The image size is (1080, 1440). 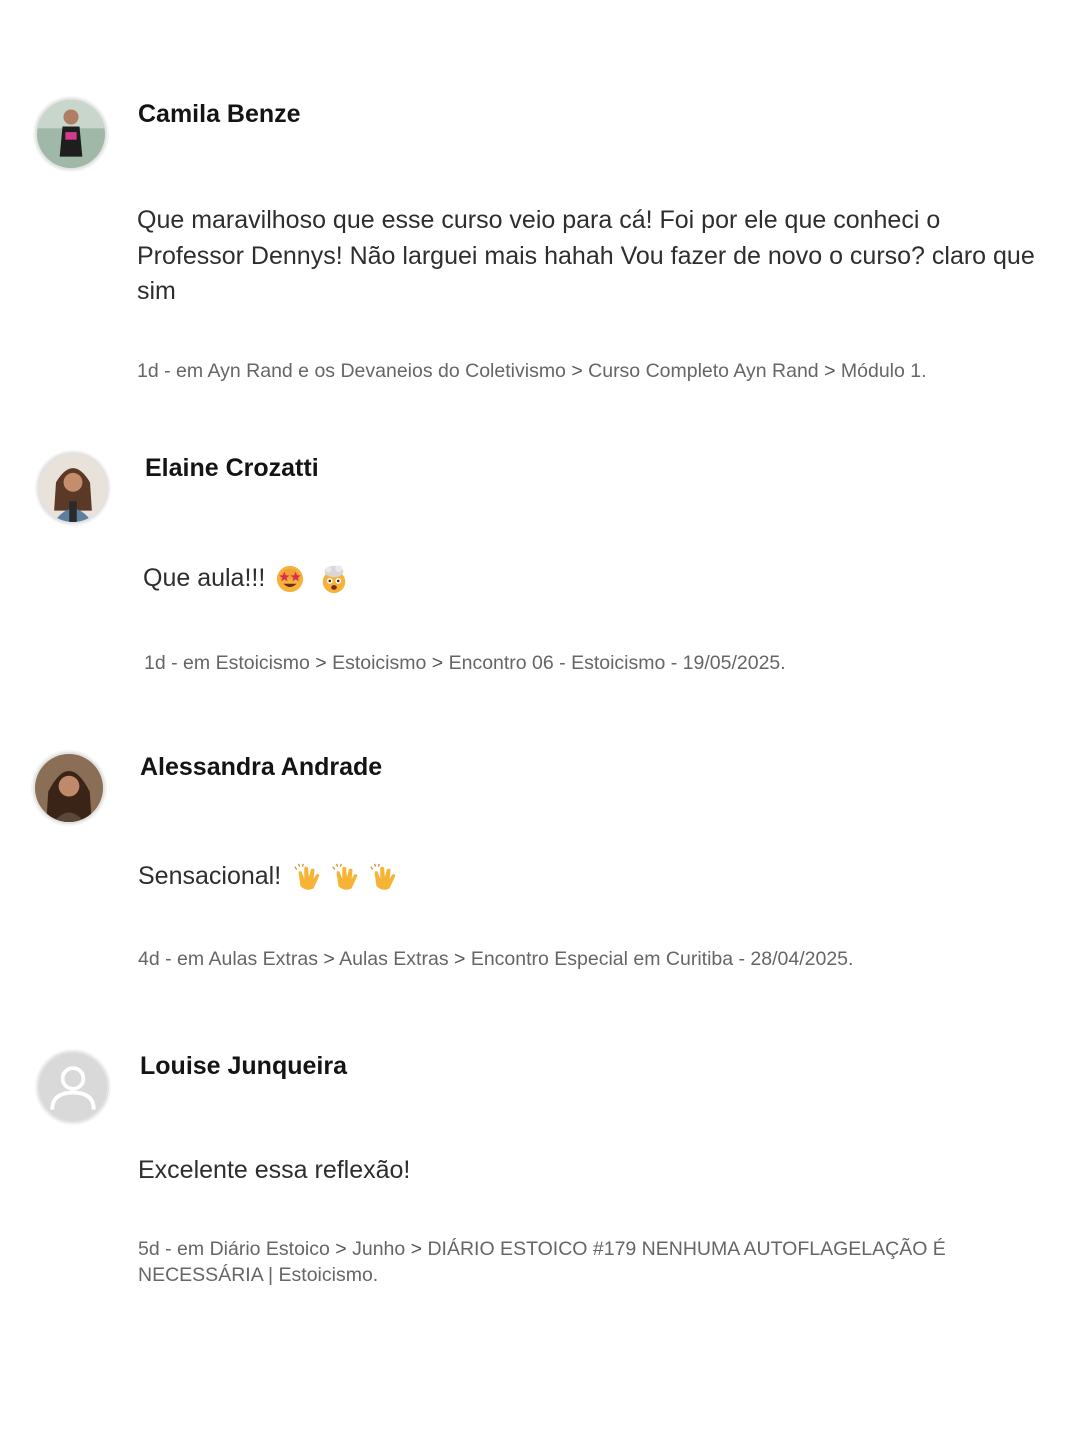 What do you see at coordinates (593, 579) in the screenshot?
I see `comment-text: Que aula!!!` at bounding box center [593, 579].